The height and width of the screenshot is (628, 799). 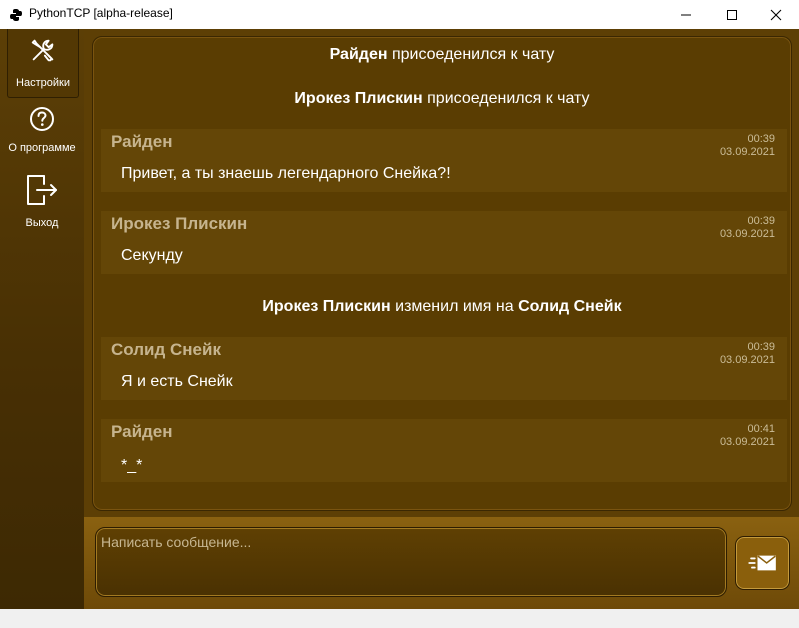 I want to click on minimize-button, so click(x=686, y=14).